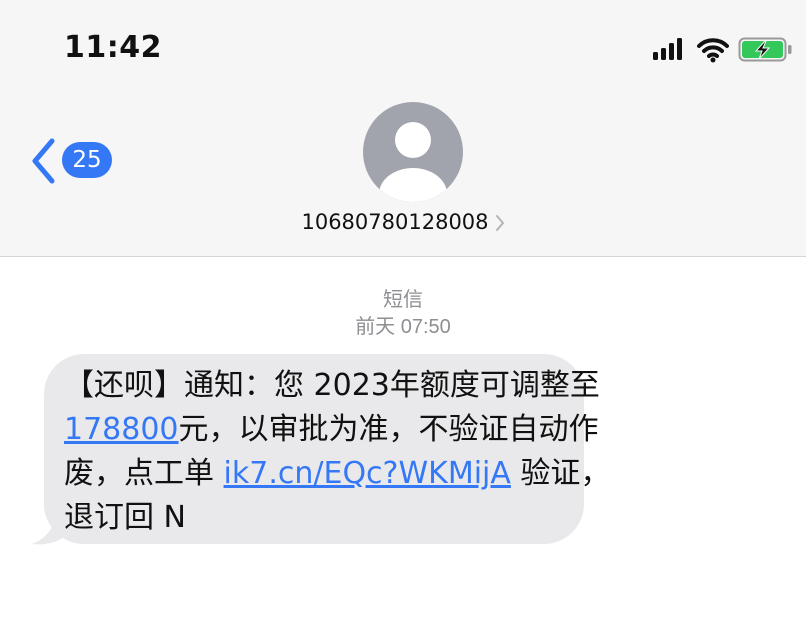  Describe the element at coordinates (121, 429) in the screenshot. I see `amount-link: 178800` at that location.